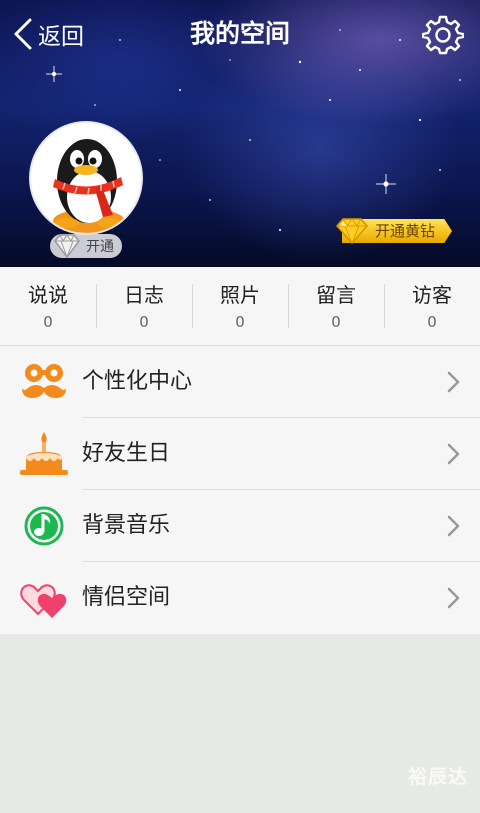 This screenshot has height=813, width=480. I want to click on menu-item-couple-space: 情侣空间, so click(240, 598).